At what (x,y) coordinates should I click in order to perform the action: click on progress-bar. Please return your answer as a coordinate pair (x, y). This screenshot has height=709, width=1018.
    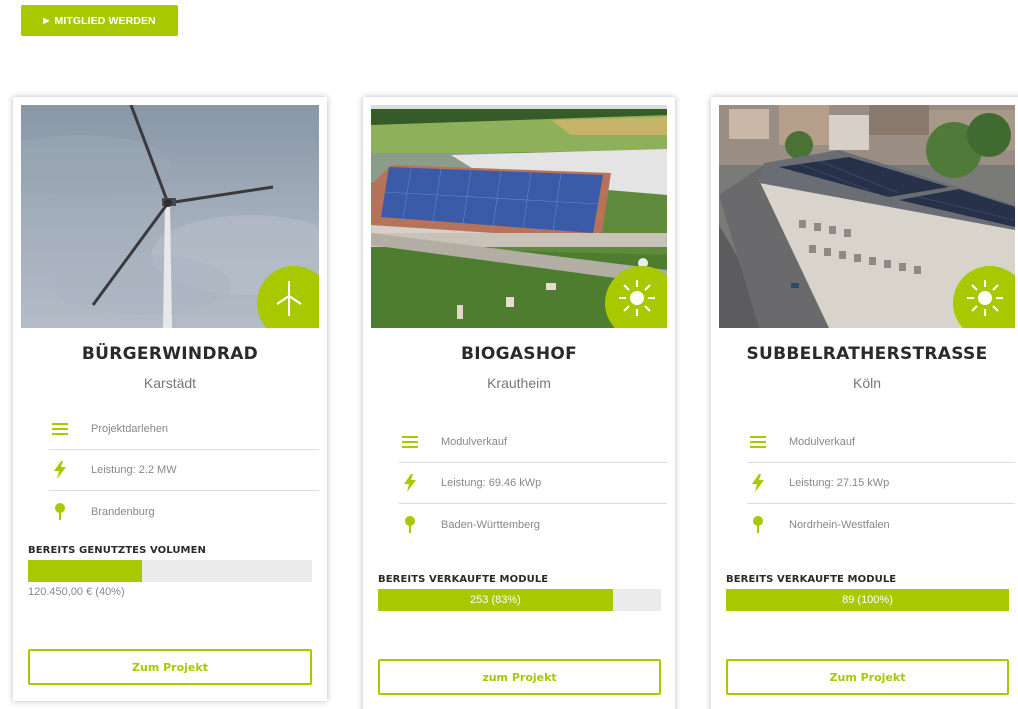
    Looking at the image, I should click on (170, 571).